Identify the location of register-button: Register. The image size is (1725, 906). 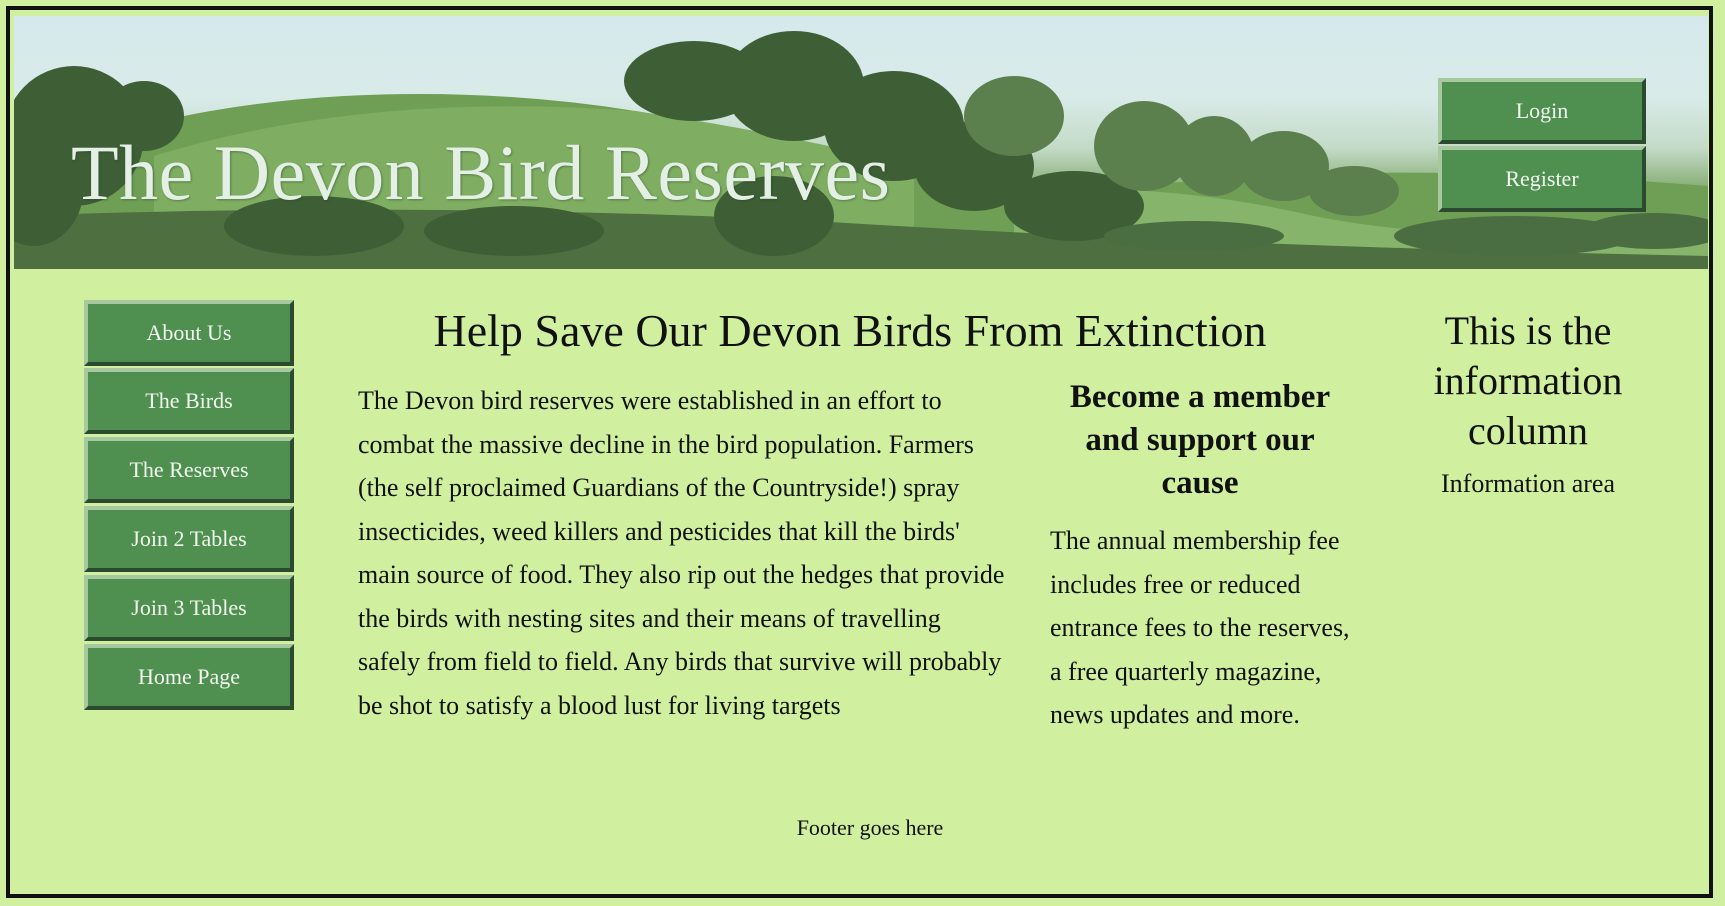
(1542, 179).